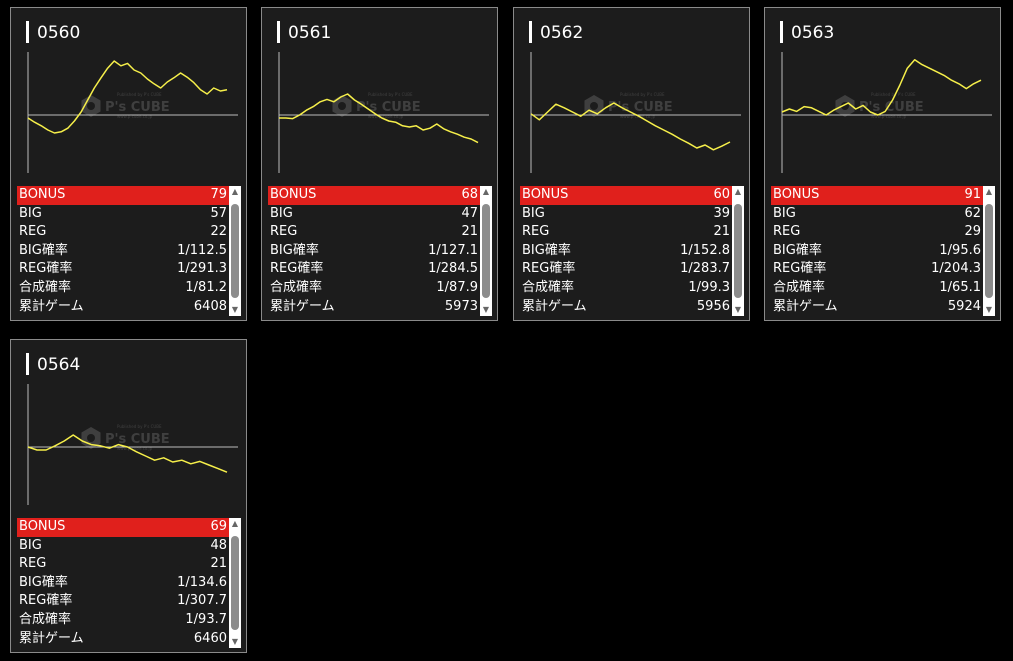 This screenshot has width=1013, height=661. What do you see at coordinates (877, 288) in the screenshot?
I see `stat-row-combined-rate: 合成確率 1/65.1` at bounding box center [877, 288].